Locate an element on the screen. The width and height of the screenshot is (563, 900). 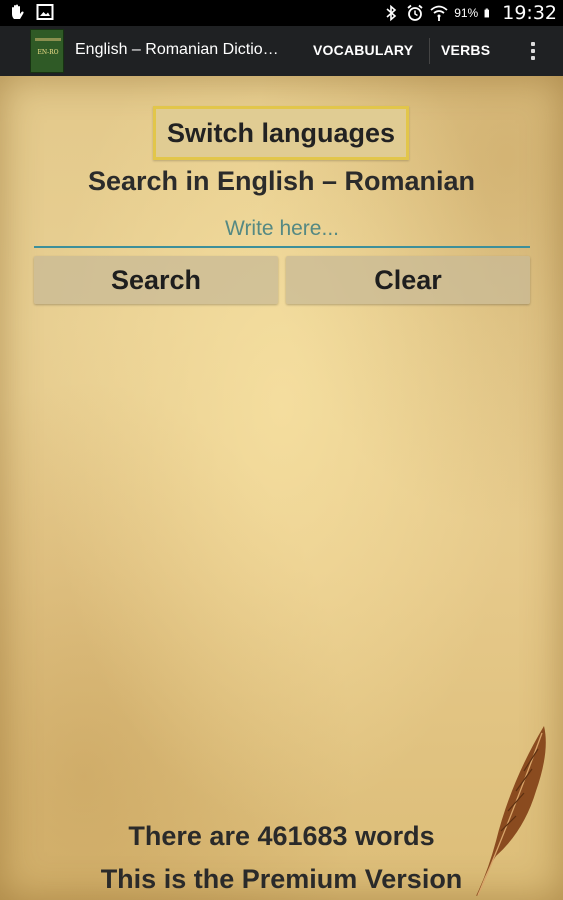
hand-icon is located at coordinates (18, 11).